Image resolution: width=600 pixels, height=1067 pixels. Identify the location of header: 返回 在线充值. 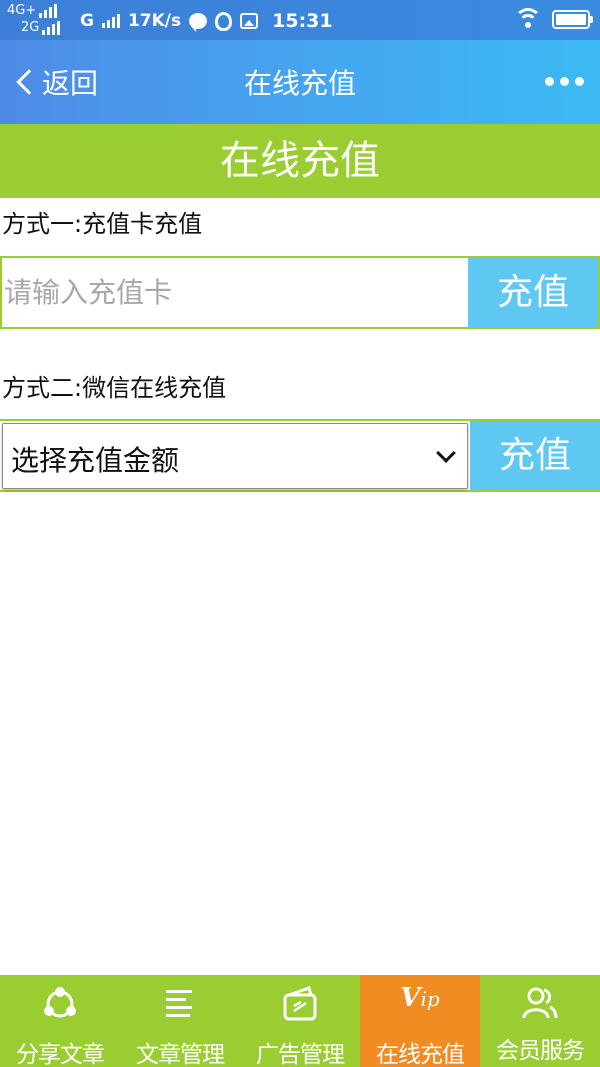
(300, 82).